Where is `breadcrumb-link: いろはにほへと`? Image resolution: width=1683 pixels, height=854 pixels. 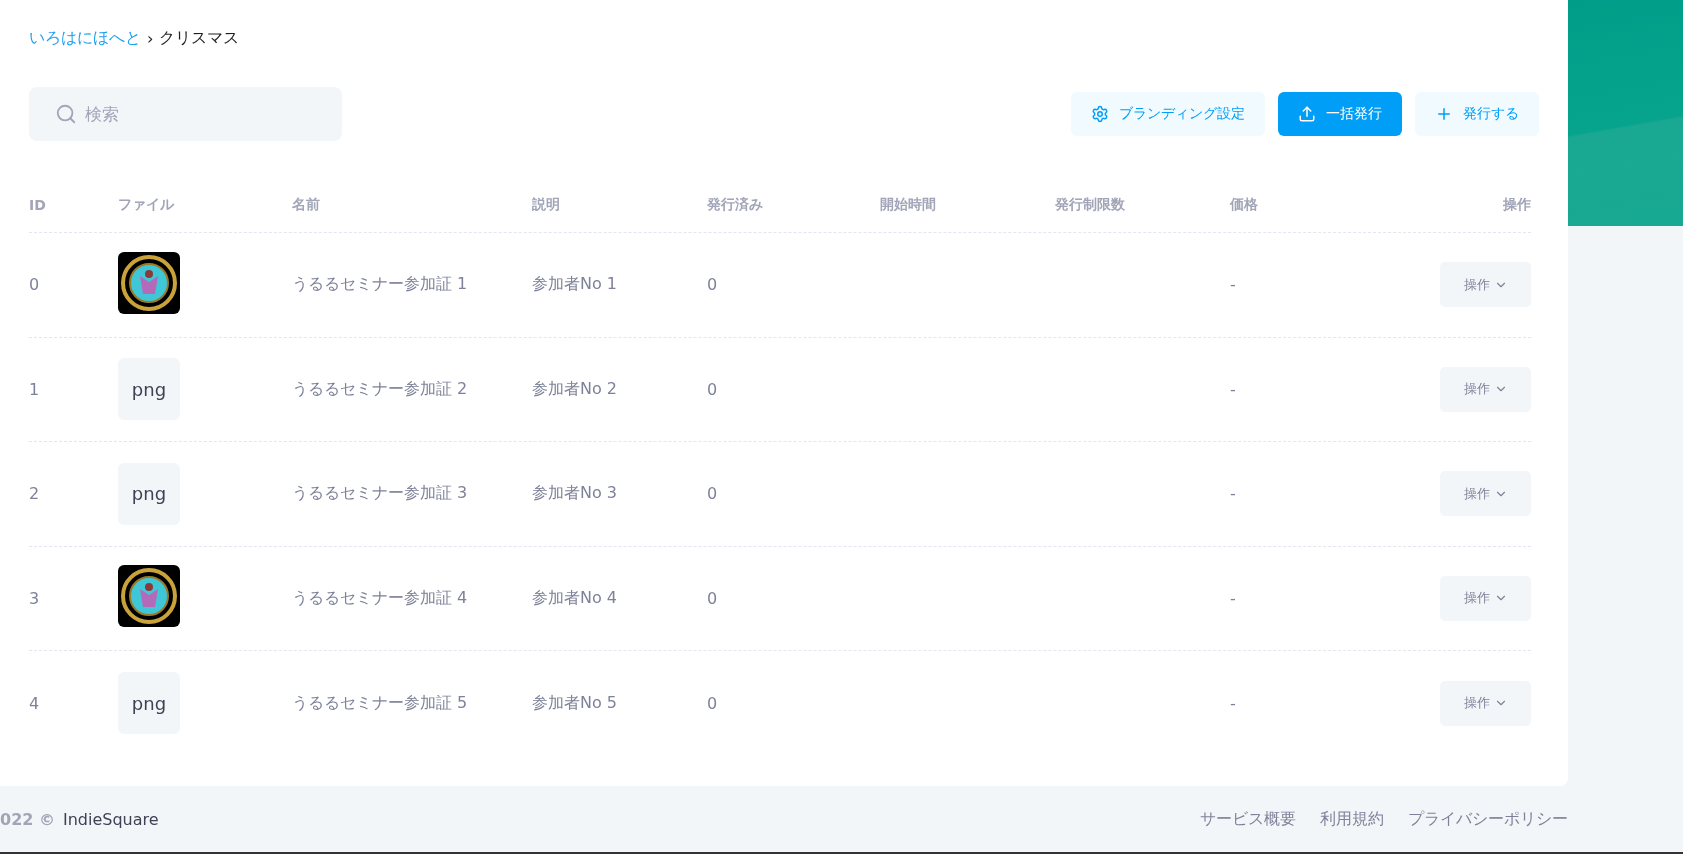 breadcrumb-link: いろはにほへと is located at coordinates (85, 38).